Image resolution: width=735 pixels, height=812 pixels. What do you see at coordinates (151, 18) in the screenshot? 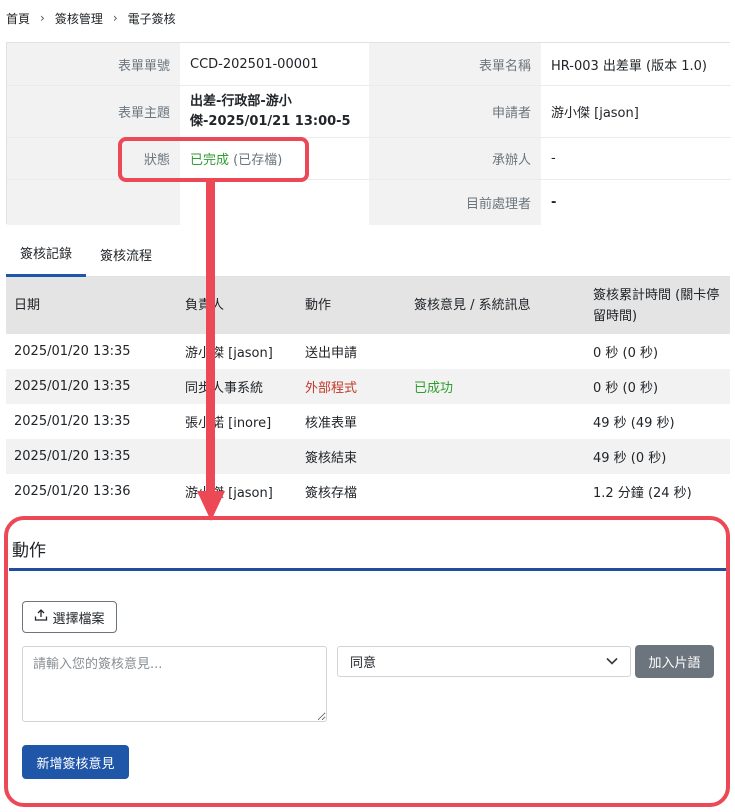
I see `breadcrumb-e-approval: 電子簽核` at bounding box center [151, 18].